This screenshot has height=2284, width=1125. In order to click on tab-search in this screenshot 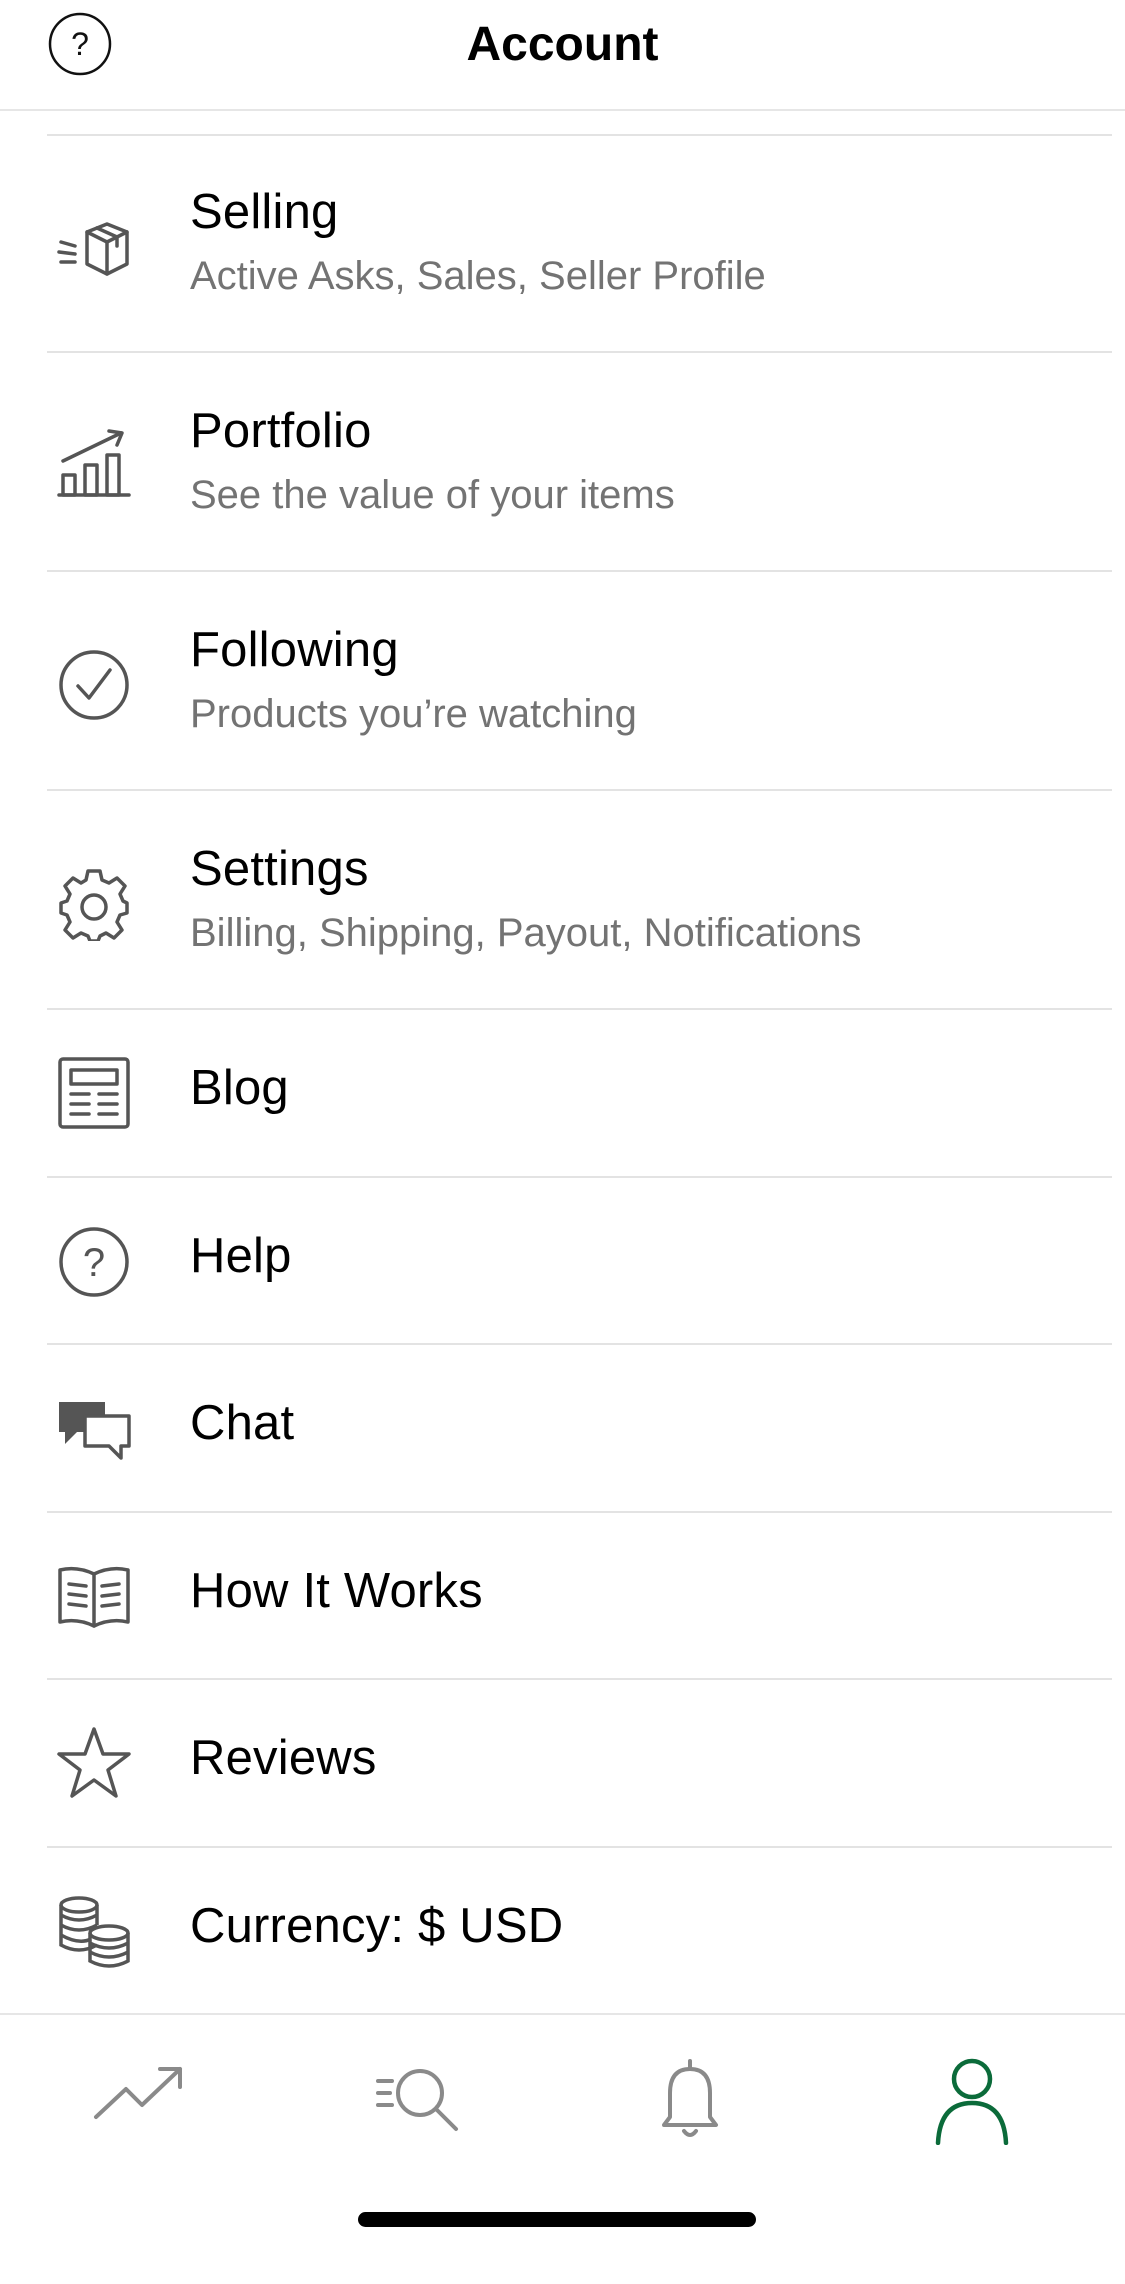, I will do `click(420, 2100)`.